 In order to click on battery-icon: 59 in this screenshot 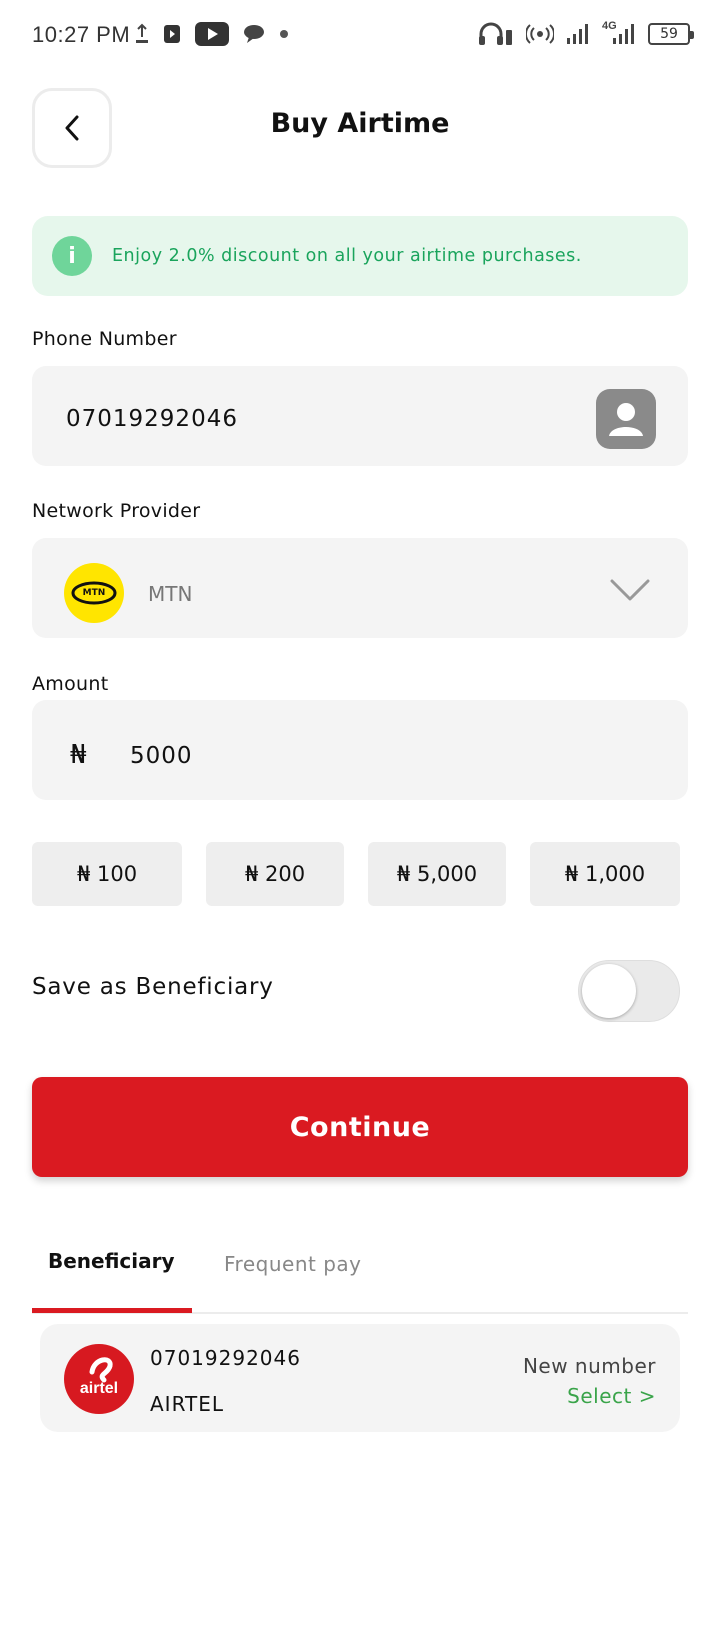, I will do `click(671, 34)`.